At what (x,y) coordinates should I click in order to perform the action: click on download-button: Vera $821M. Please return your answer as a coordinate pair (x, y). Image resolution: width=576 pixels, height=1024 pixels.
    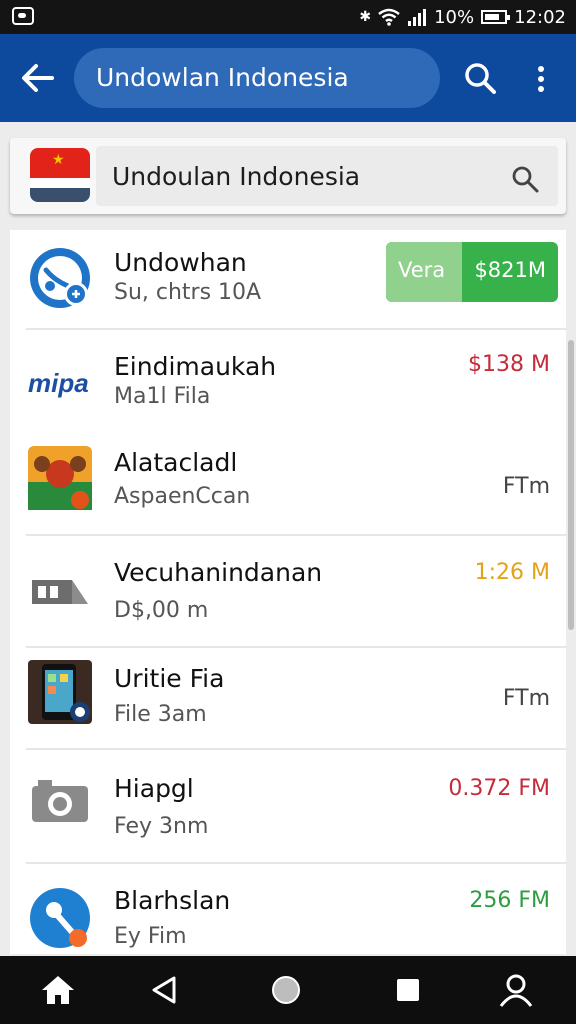
    Looking at the image, I should click on (472, 272).